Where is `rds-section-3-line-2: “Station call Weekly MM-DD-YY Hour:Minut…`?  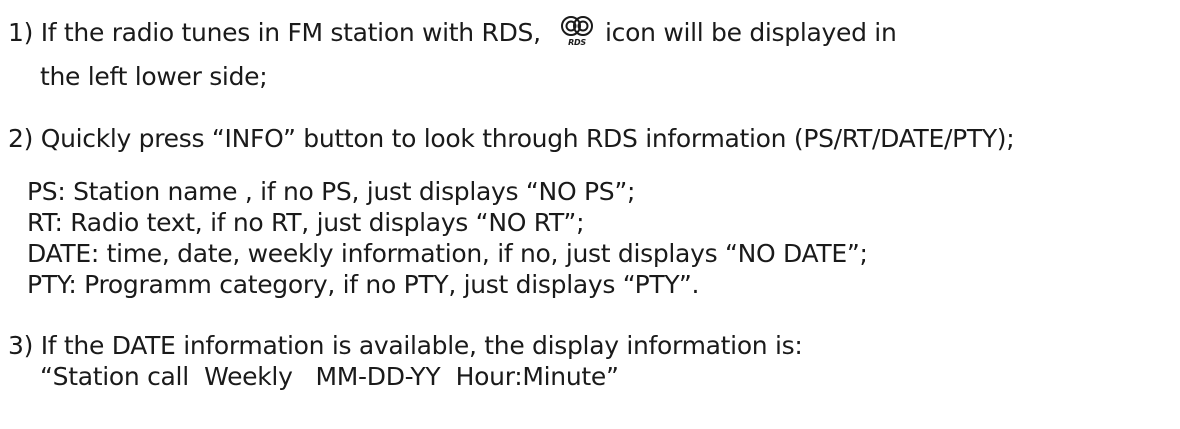 rds-section-3-line-2: “Station call Weekly MM-DD-YY Hour:Minut… is located at coordinates (329, 376).